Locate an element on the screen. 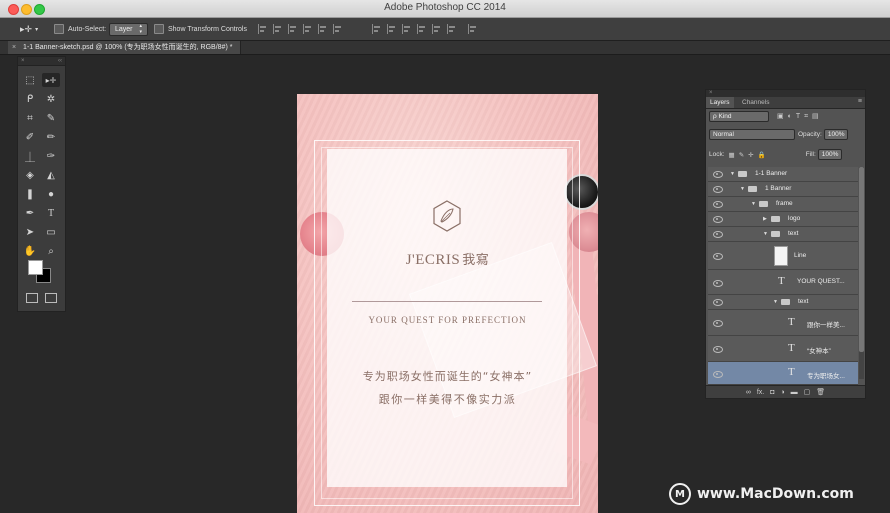 Image resolution: width=890 pixels, height=513 pixels. expand-panel-icon: ‹‹ is located at coordinates (60, 61).